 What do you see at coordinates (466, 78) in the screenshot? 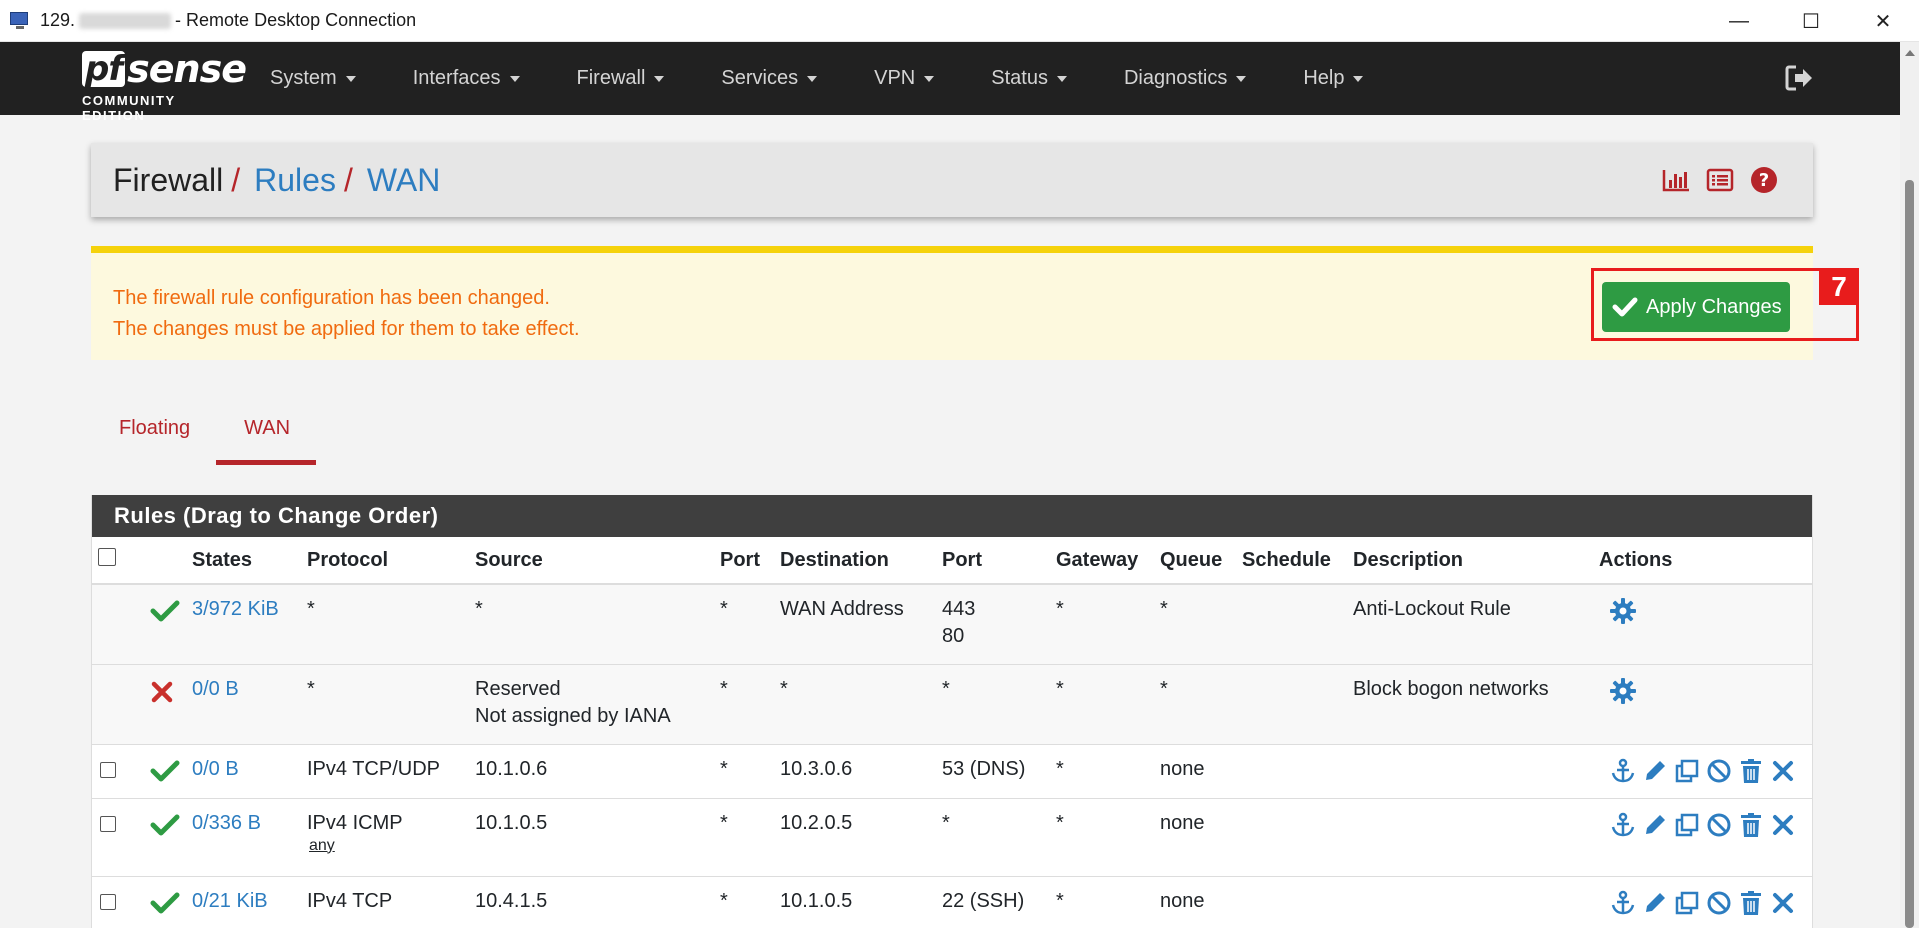
I see `nav-interfaces: Interfaces` at bounding box center [466, 78].